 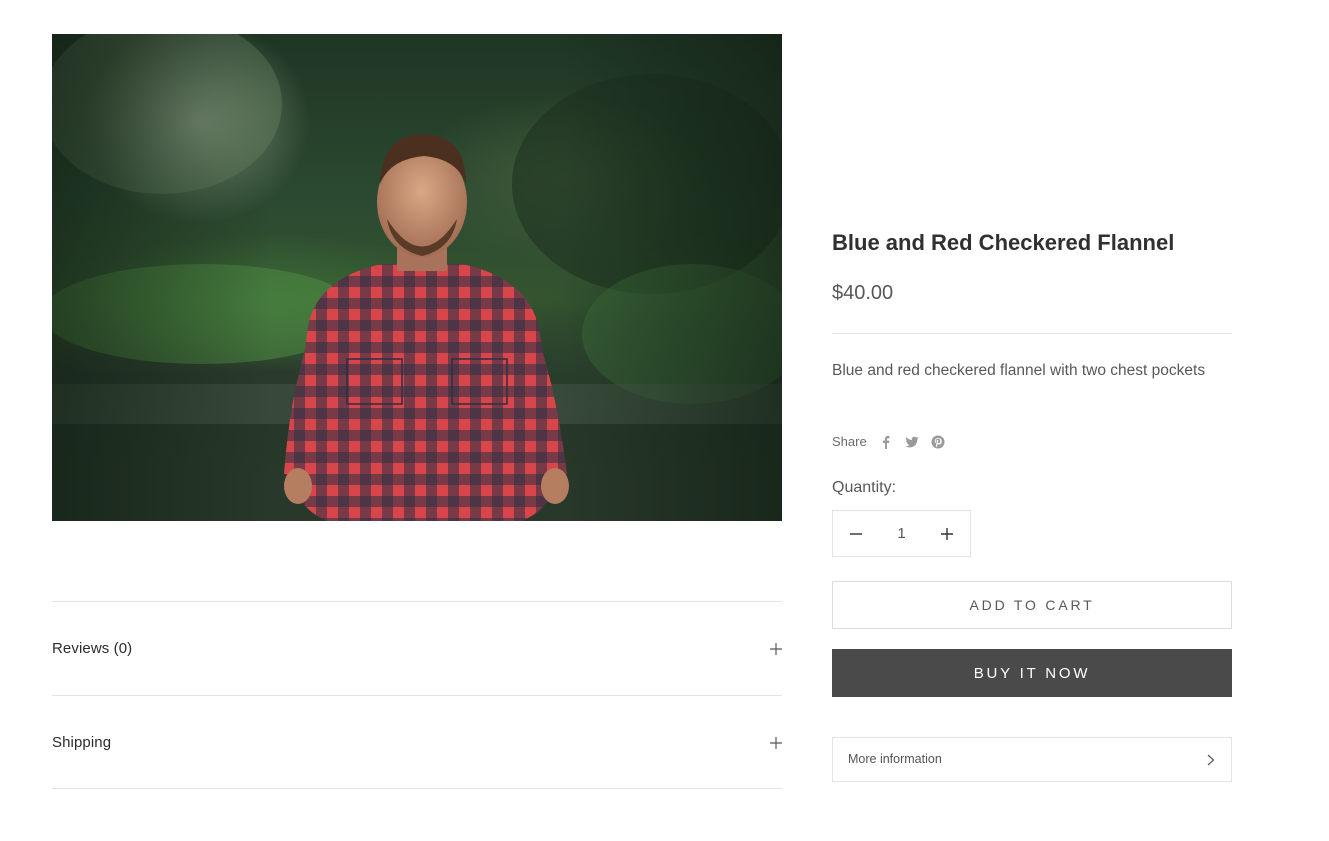 What do you see at coordinates (1032, 673) in the screenshot?
I see `buy-now-button: BUY IT NOW` at bounding box center [1032, 673].